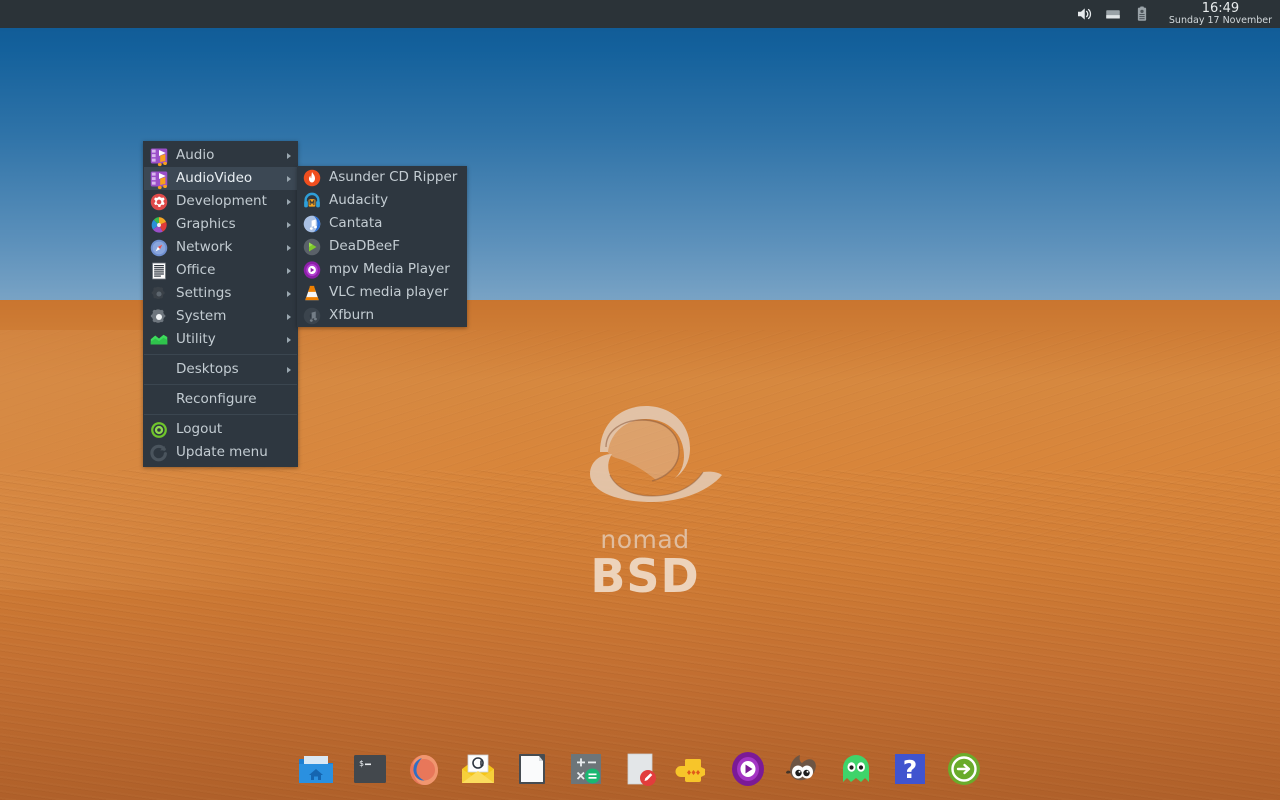 The height and width of the screenshot is (800, 1280). What do you see at coordinates (1220, 20) in the screenshot?
I see `clock-date: Sunday 17 November` at bounding box center [1220, 20].